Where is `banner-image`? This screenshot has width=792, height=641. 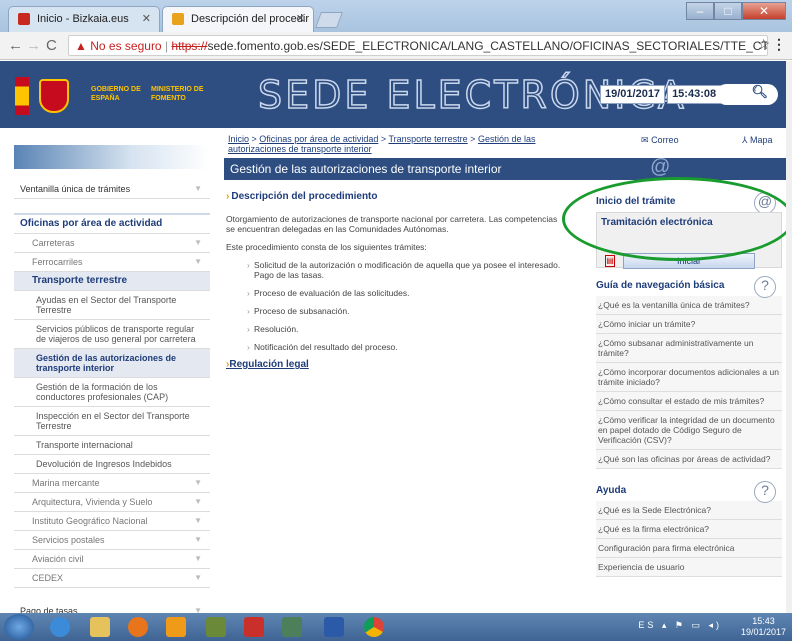 banner-image is located at coordinates (112, 157).